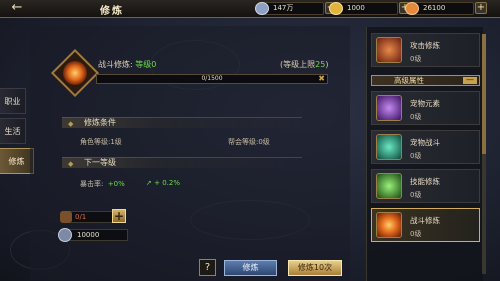 Image resolution: width=500 pixels, height=281 pixels. What do you see at coordinates (370, 8) in the screenshot?
I see `gold-display: 1000 +` at bounding box center [370, 8].